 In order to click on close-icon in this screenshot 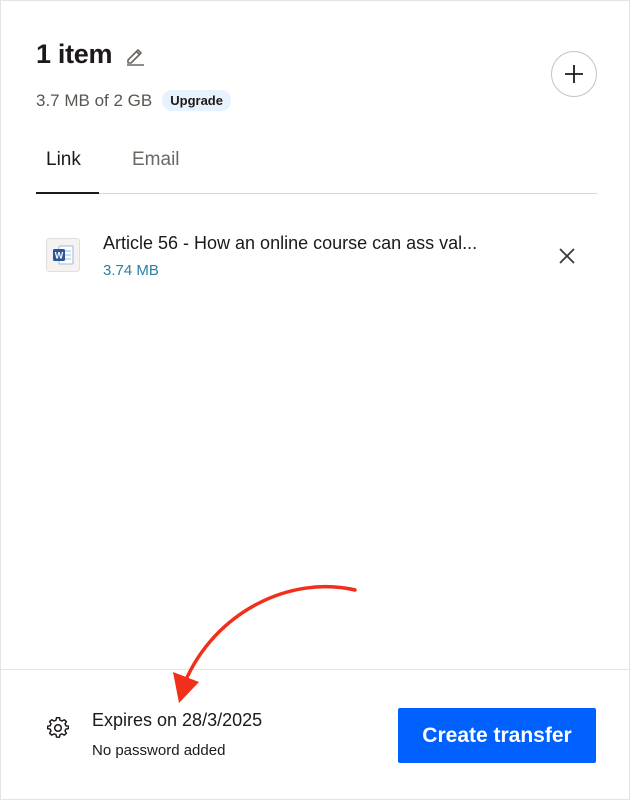, I will do `click(567, 256)`.